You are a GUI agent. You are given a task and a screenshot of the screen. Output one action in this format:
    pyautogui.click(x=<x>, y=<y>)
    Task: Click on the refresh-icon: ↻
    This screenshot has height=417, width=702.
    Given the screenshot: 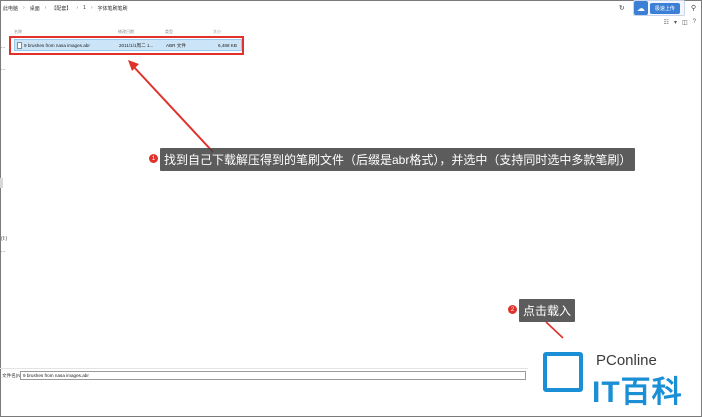 What is the action you would take?
    pyautogui.click(x=622, y=8)
    